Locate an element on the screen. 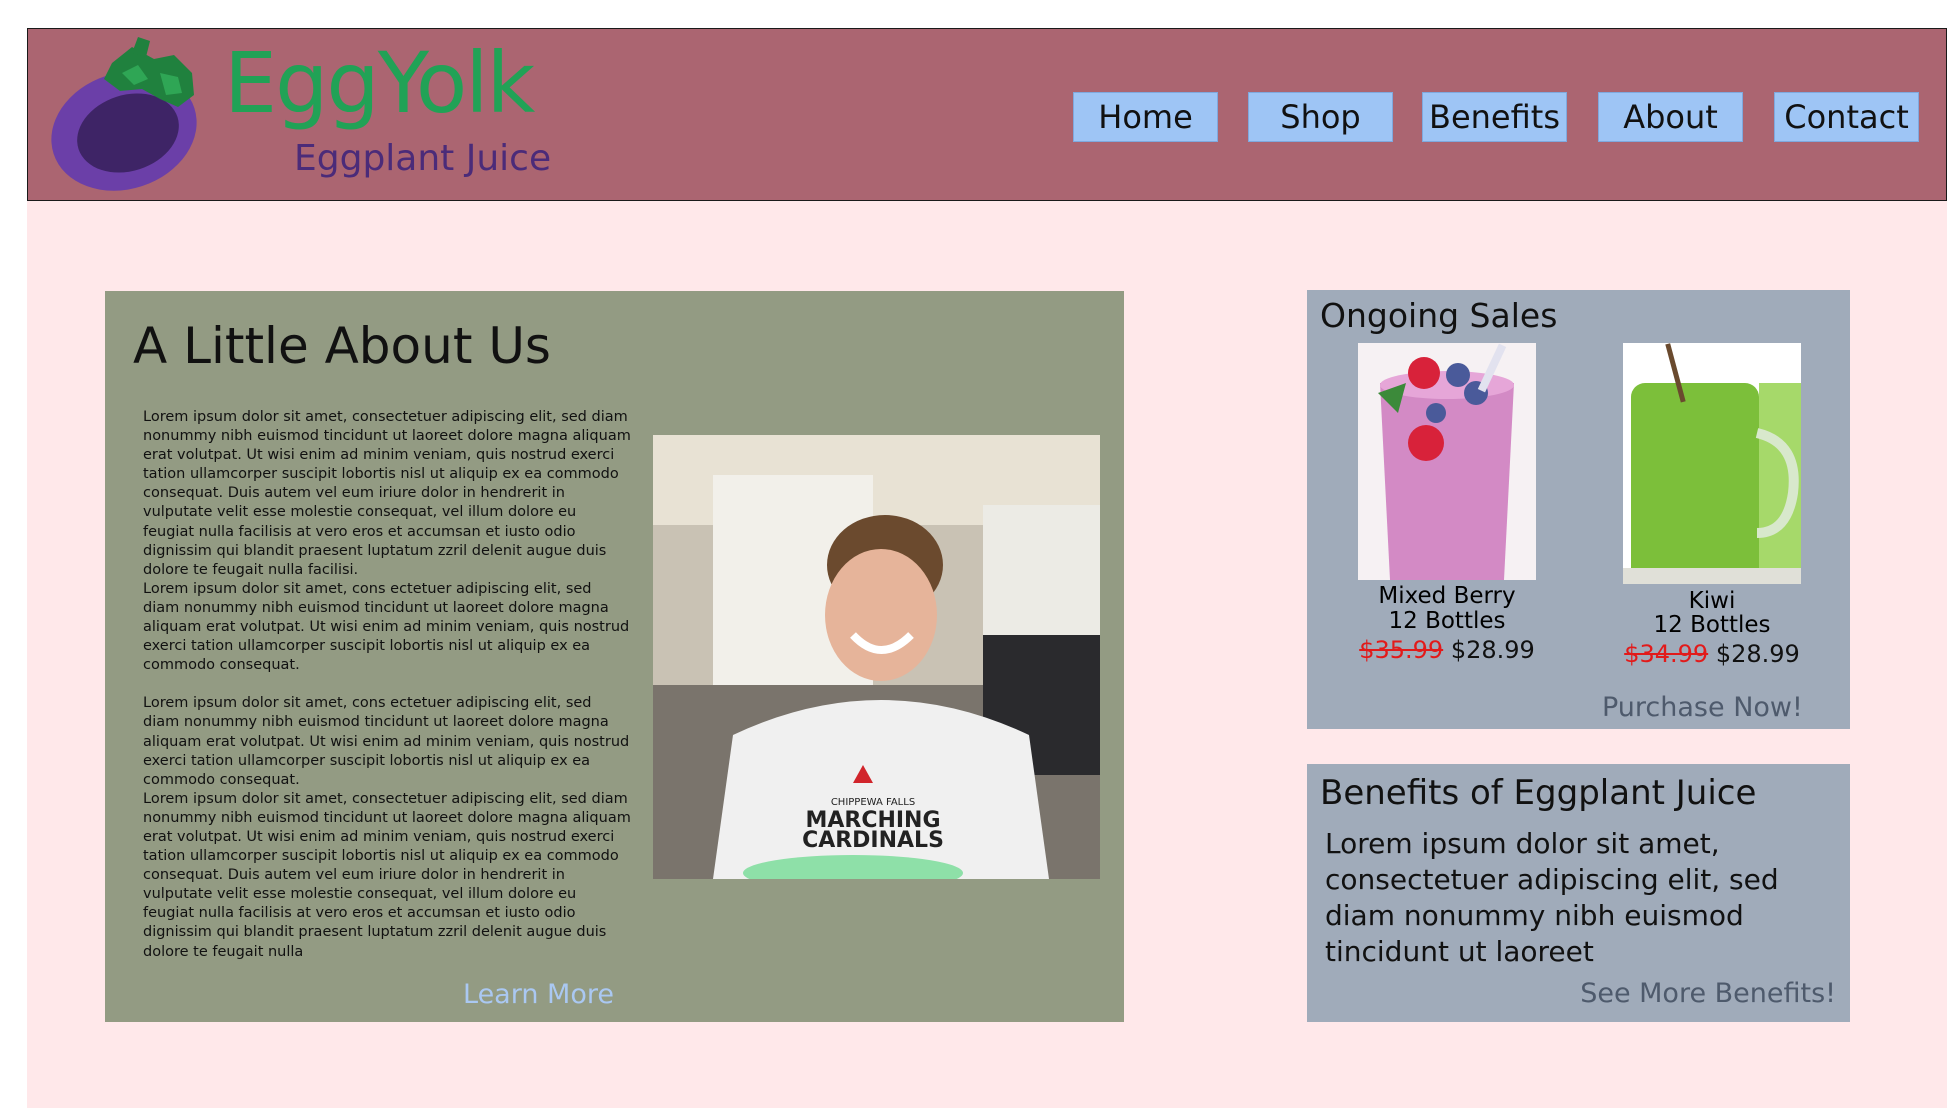 The height and width of the screenshot is (1108, 1947). see-more-benefits-link: See More Benefits! is located at coordinates (1708, 993).